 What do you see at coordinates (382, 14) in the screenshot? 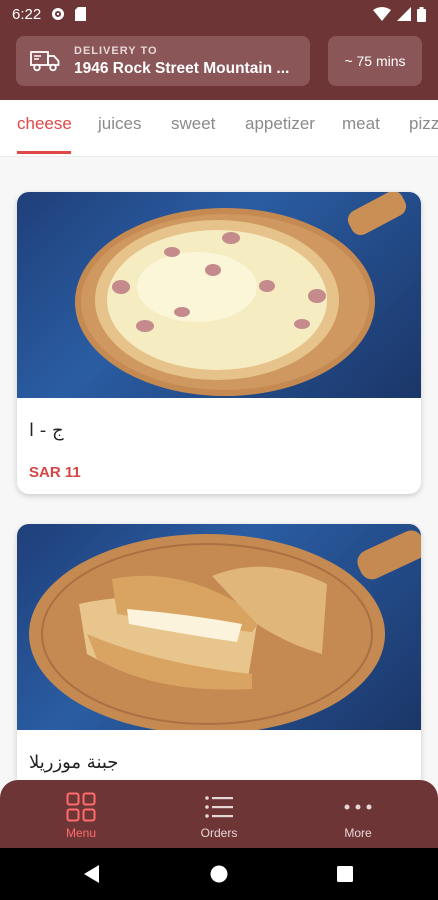
I see `wifi-icon` at bounding box center [382, 14].